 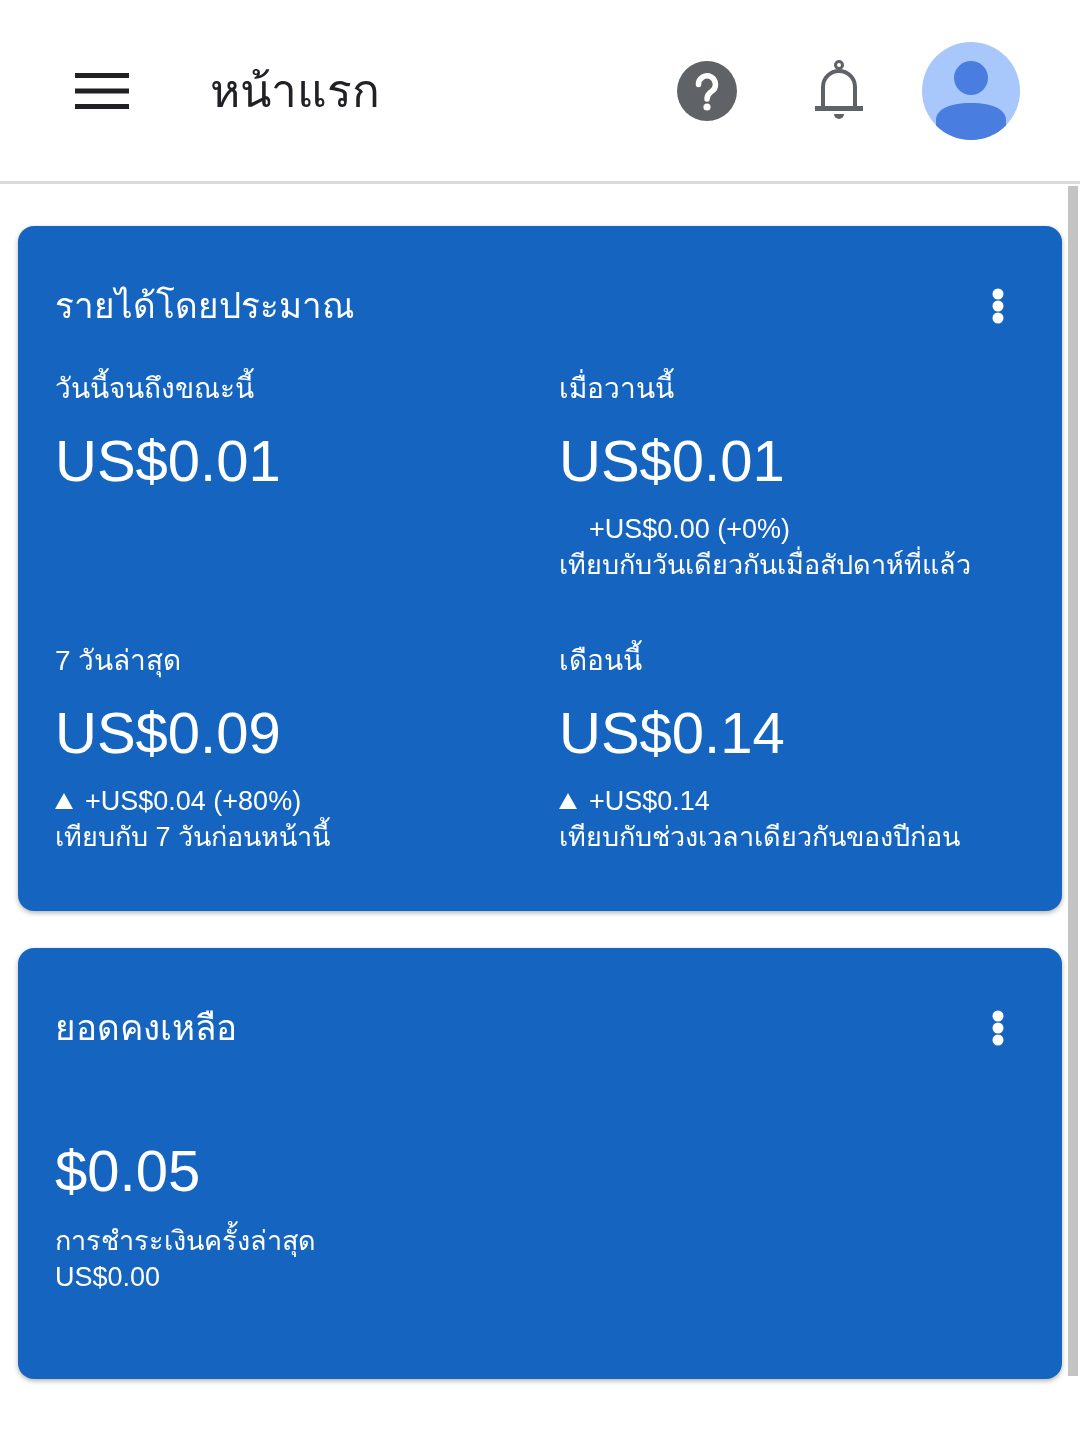 What do you see at coordinates (672, 733) in the screenshot?
I see `metric-value: US$0.14` at bounding box center [672, 733].